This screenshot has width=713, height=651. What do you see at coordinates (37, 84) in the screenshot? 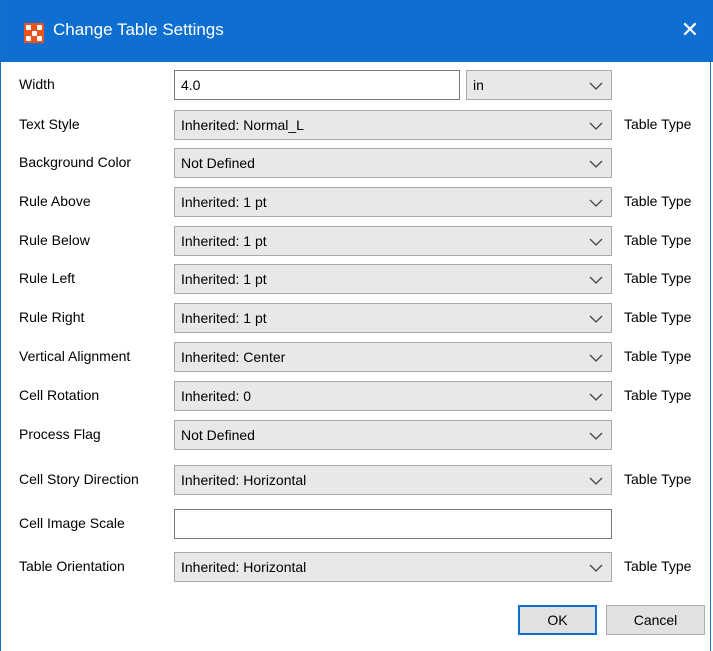
I see `width-label: Width` at bounding box center [37, 84].